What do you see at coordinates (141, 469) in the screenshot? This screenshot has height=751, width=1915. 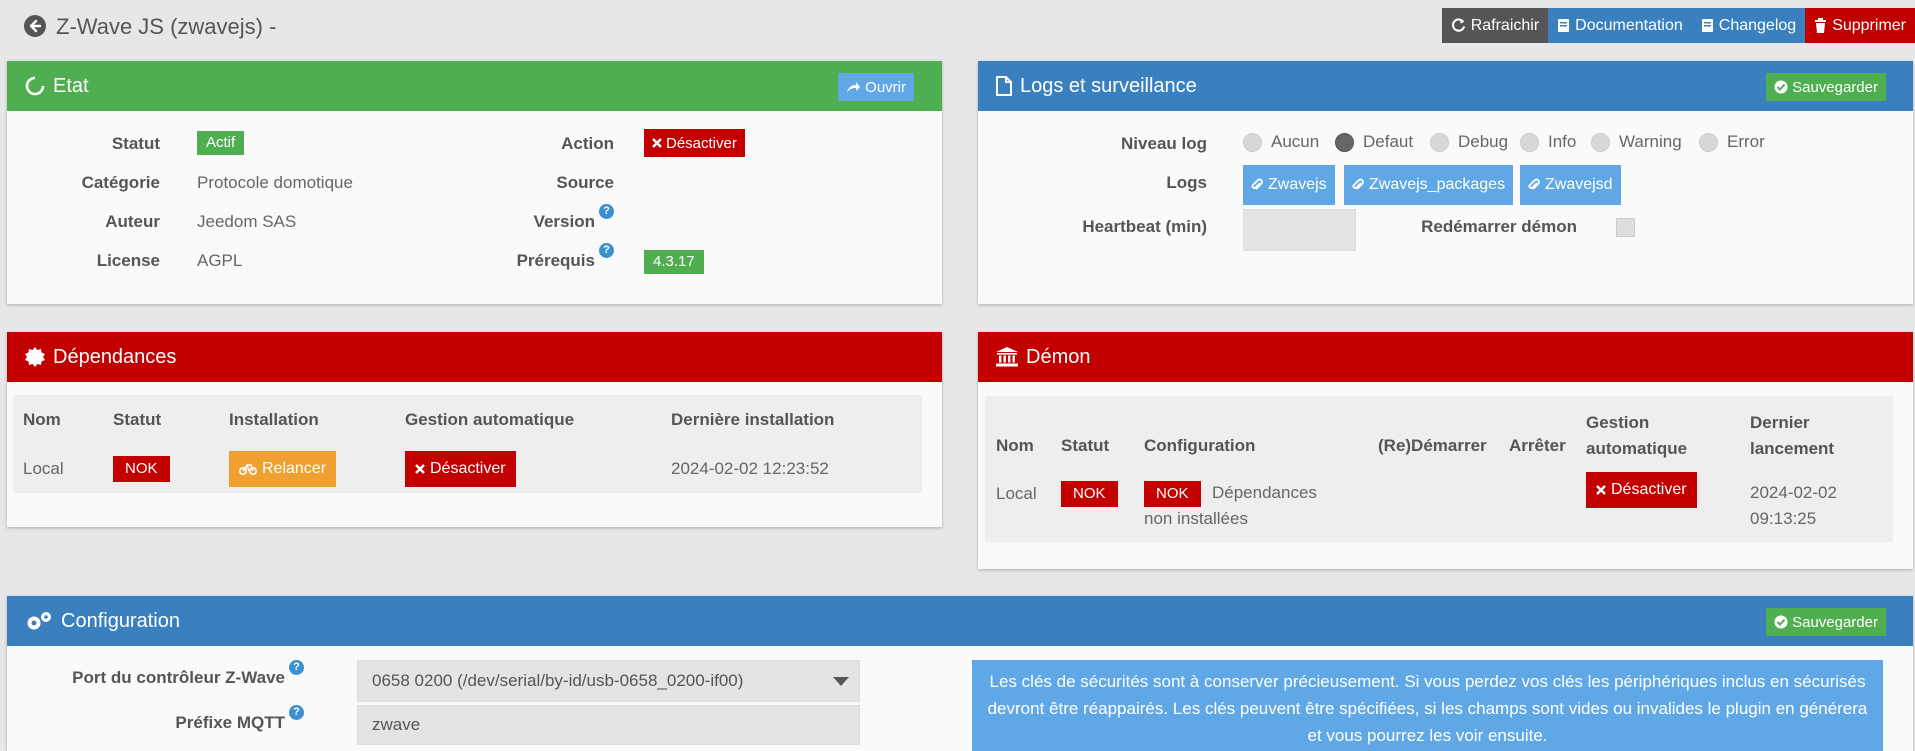 I see `dep-status-badge: NOK` at bounding box center [141, 469].